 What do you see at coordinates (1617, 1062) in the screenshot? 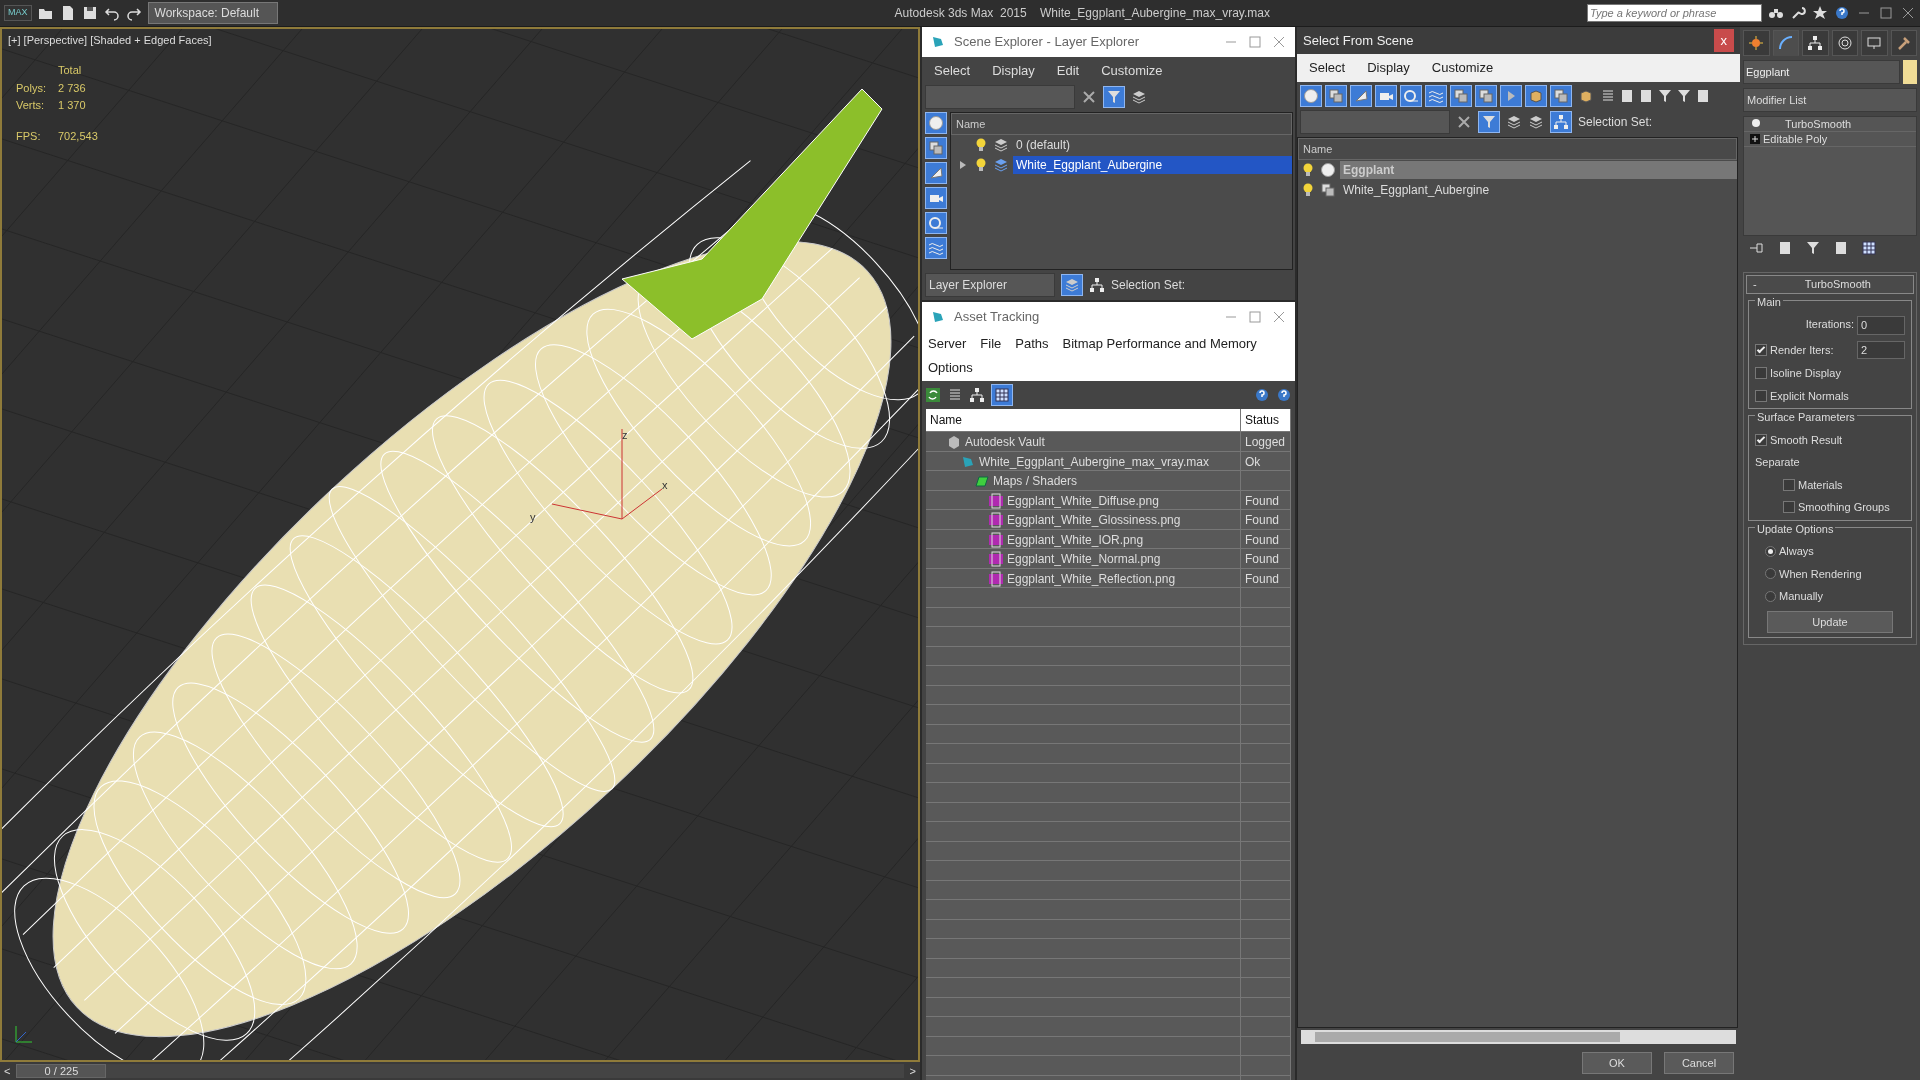
I see `dialog-button: OK` at bounding box center [1617, 1062].